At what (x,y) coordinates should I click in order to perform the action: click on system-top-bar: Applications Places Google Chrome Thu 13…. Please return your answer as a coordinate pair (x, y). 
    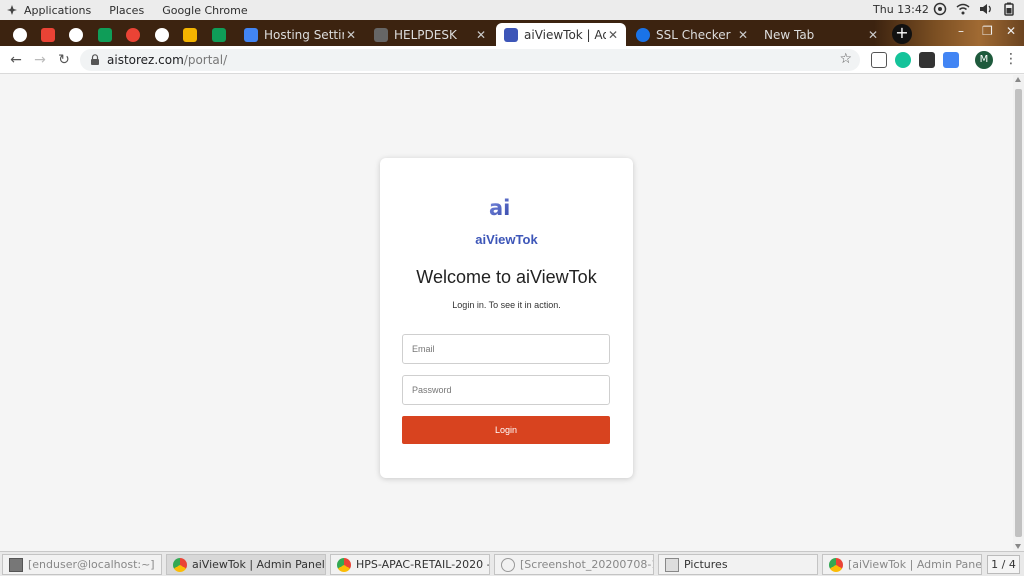
    Looking at the image, I should click on (512, 10).